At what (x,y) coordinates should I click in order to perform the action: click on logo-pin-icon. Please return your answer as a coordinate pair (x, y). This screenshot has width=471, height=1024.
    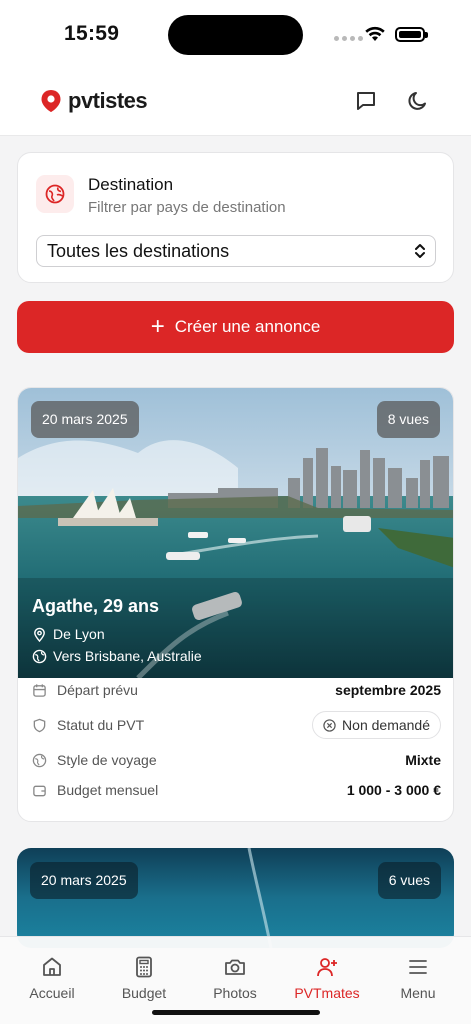
    Looking at the image, I should click on (51, 101).